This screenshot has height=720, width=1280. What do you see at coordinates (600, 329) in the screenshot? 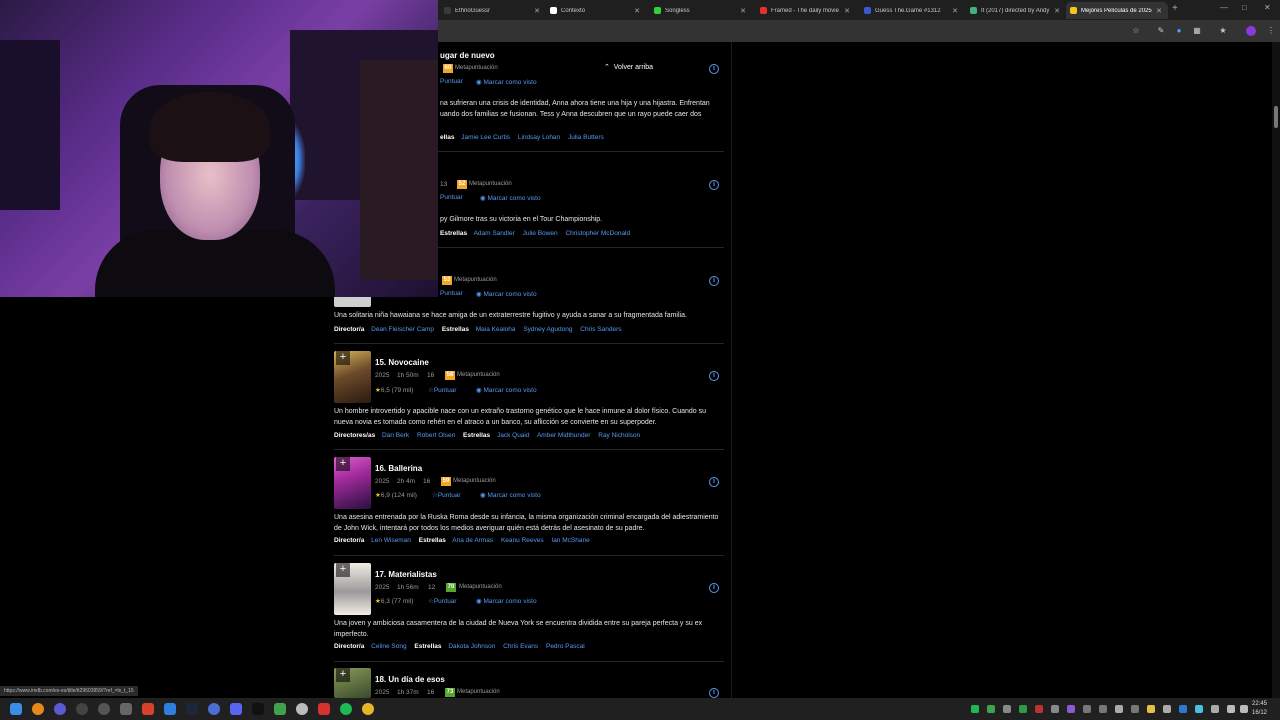
I see `star-link: Chris Sanders` at bounding box center [600, 329].